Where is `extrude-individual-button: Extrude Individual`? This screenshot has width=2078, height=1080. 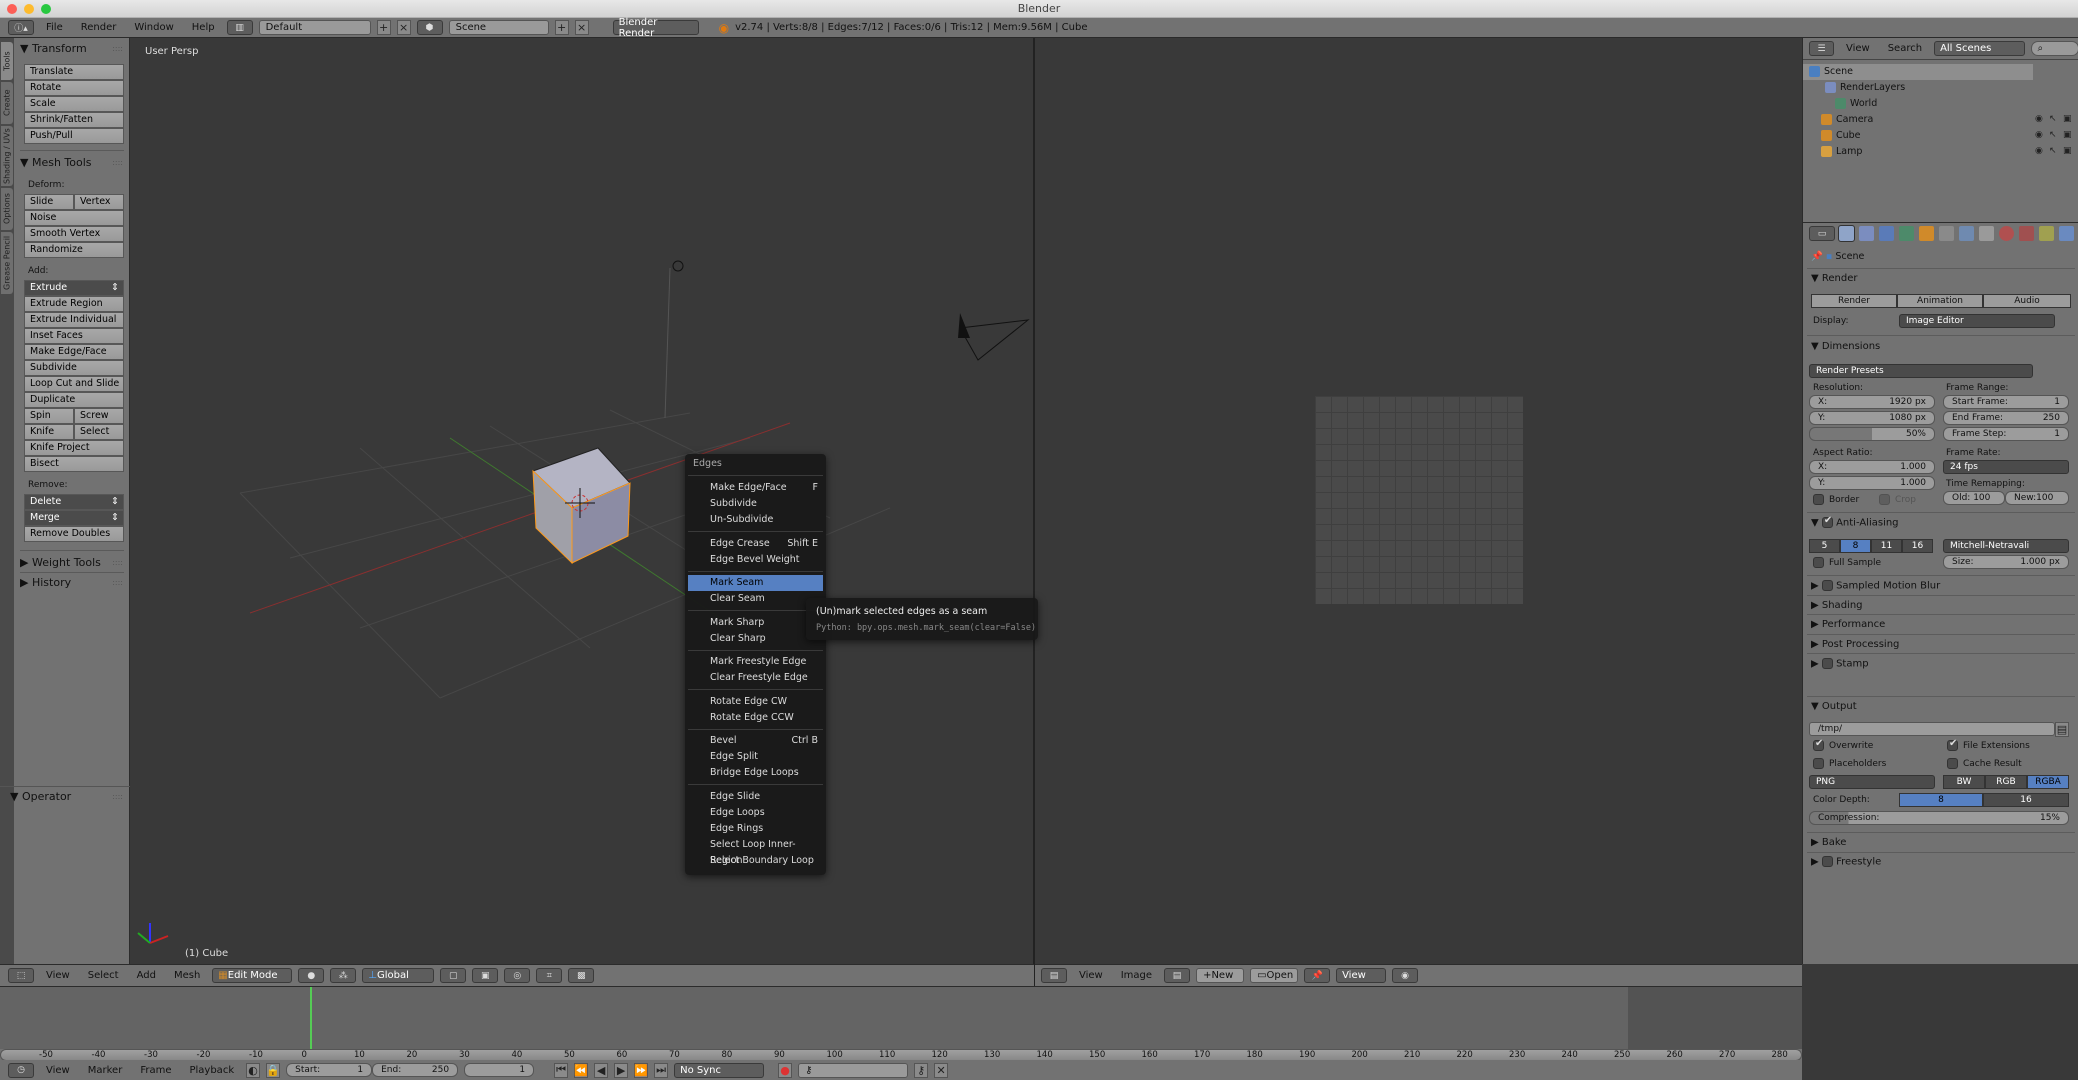
extrude-individual-button: Extrude Individual is located at coordinates (74, 320).